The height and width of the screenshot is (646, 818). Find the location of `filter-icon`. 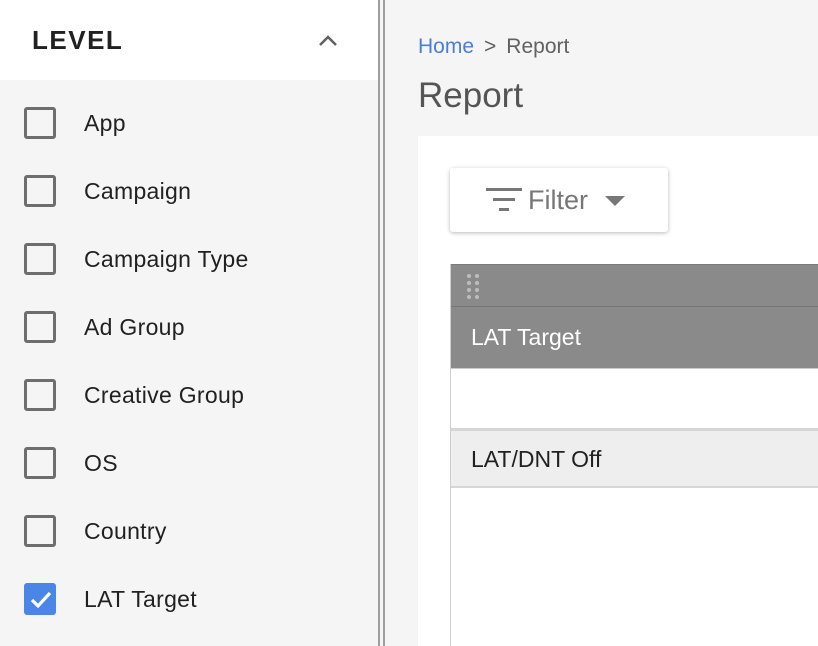

filter-icon is located at coordinates (504, 199).